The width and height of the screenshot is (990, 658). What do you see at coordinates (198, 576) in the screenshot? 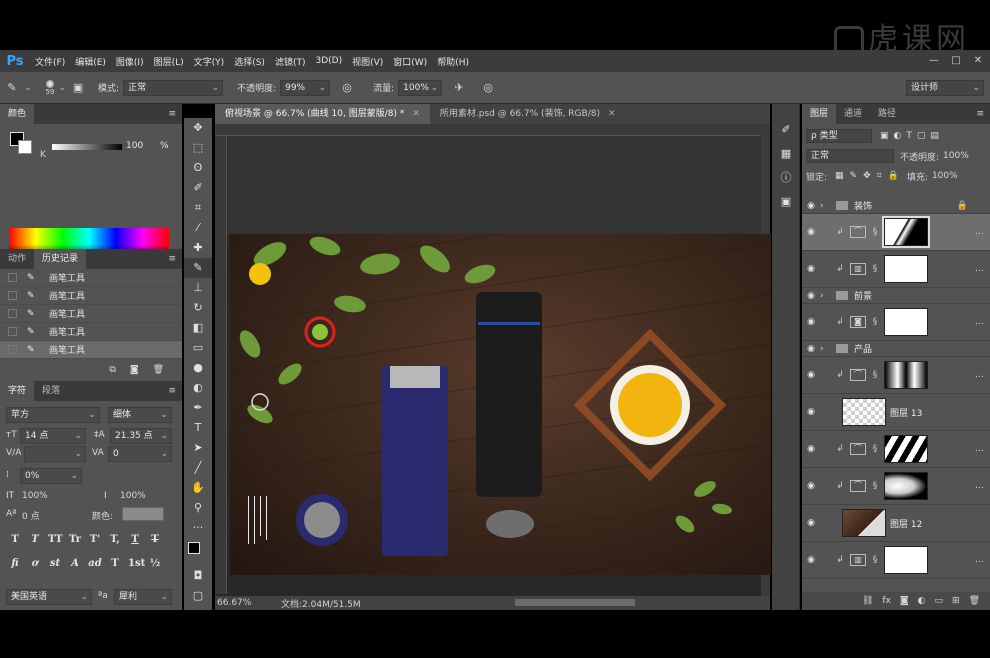
I see `quick-mask-icon: ◘` at bounding box center [198, 576].